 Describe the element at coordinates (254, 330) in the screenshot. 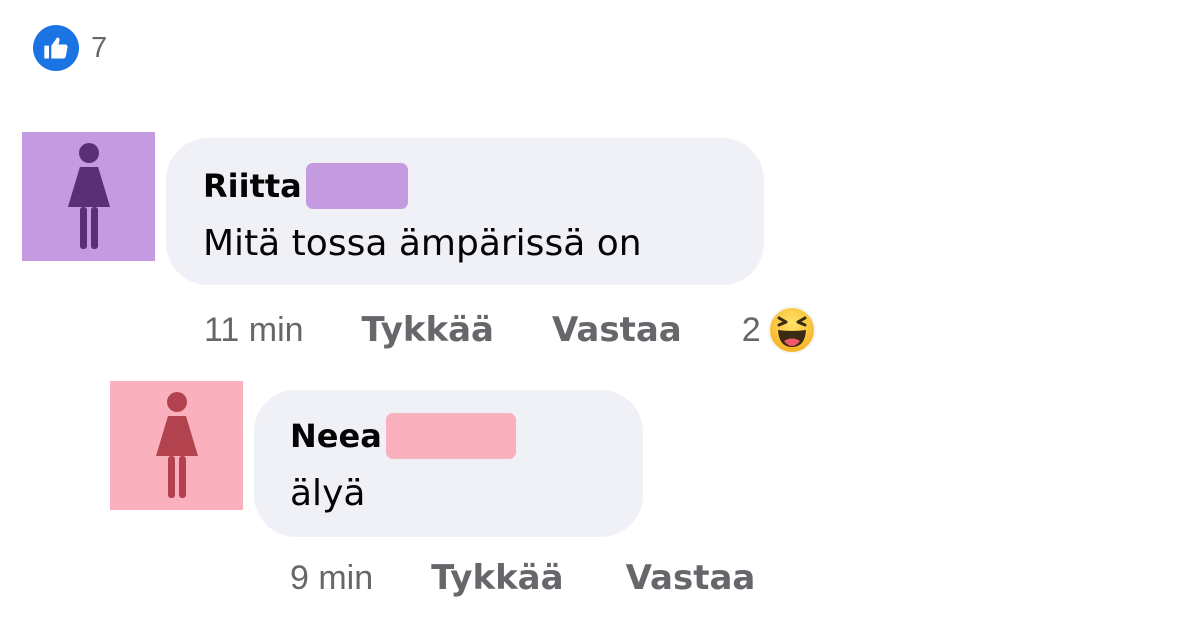

I see `comment-time: 11 min` at that location.